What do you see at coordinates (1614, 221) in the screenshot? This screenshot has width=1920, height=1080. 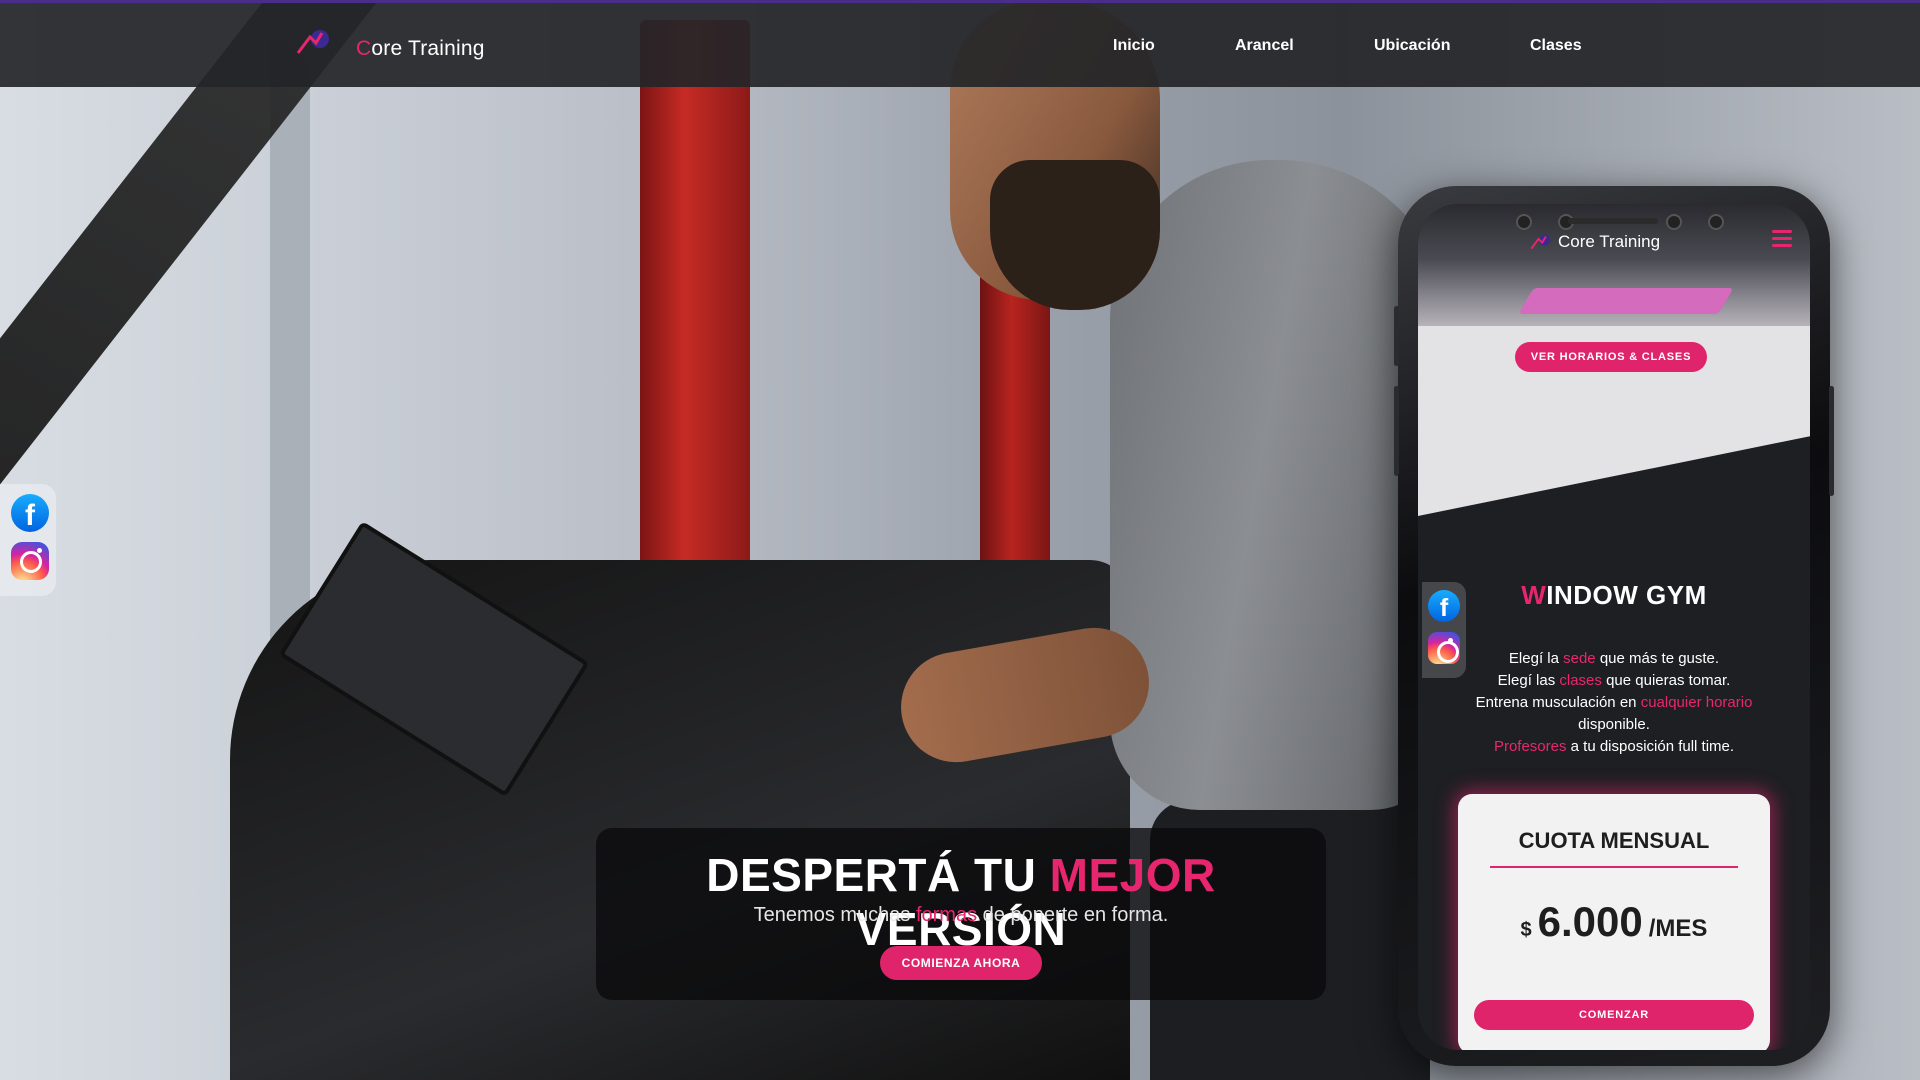 I see `phone-notch` at bounding box center [1614, 221].